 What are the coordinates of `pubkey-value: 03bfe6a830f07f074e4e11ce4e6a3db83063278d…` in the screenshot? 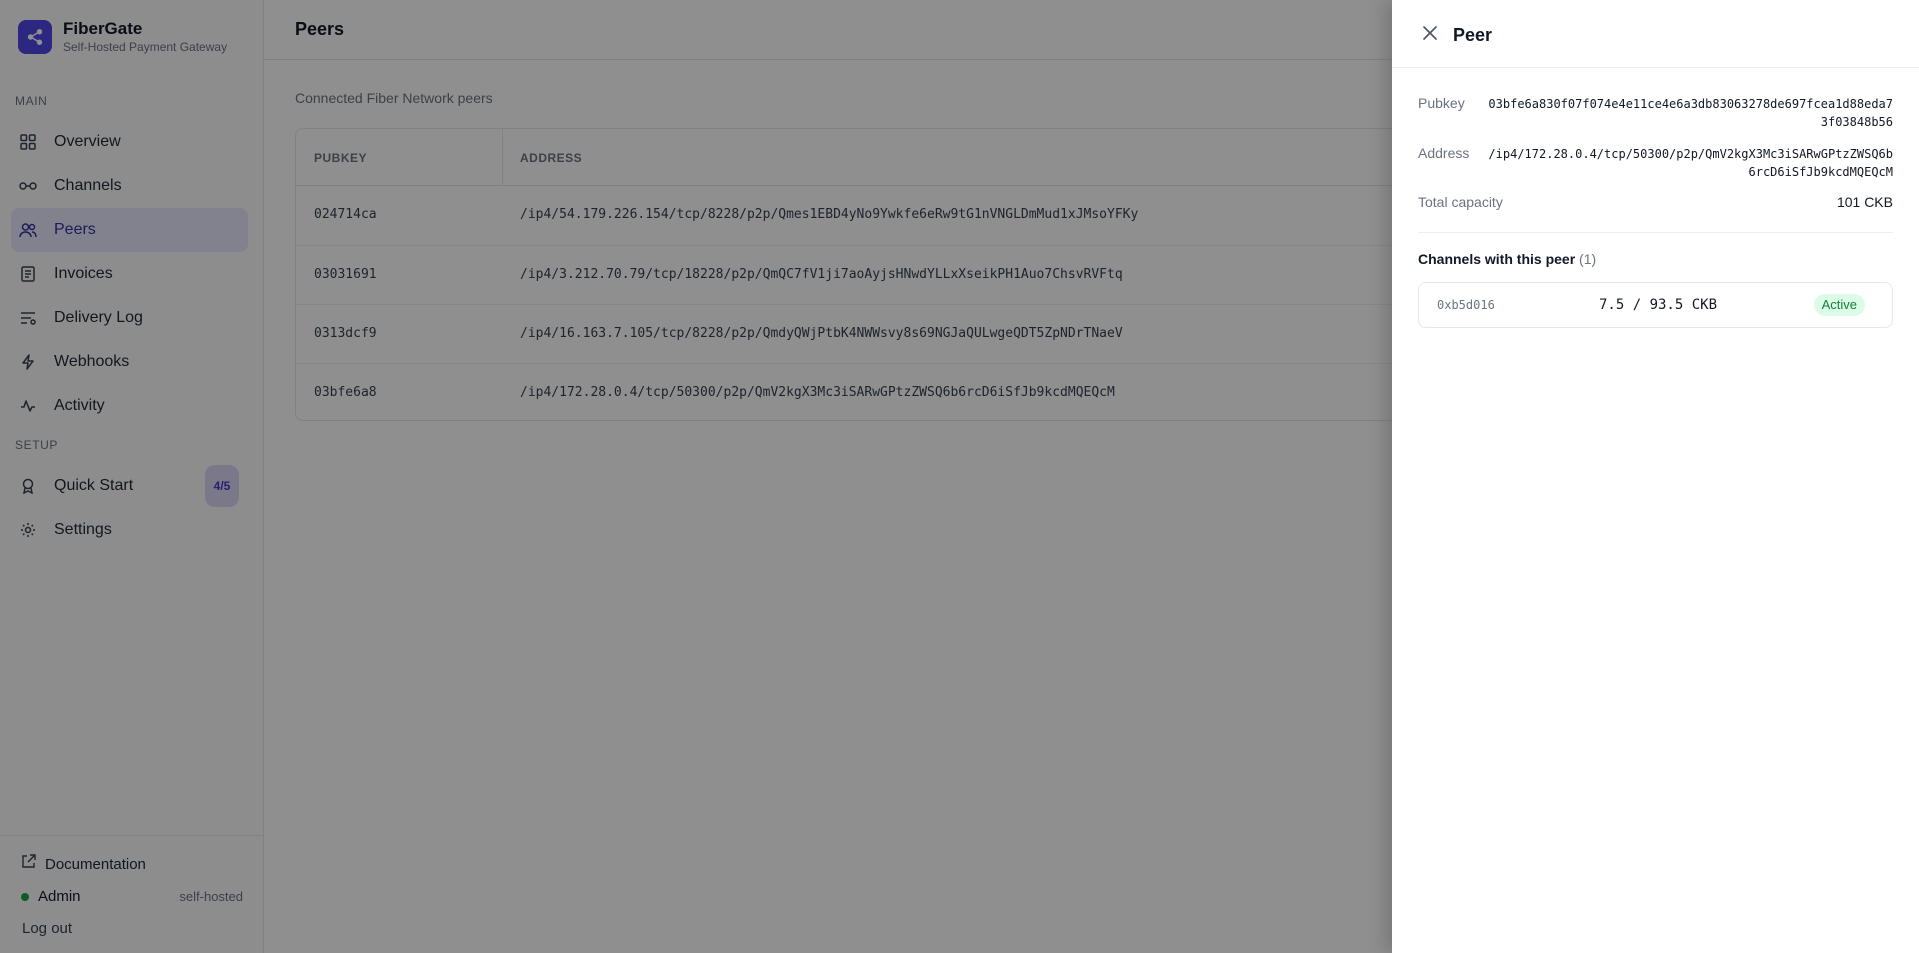 It's located at (1690, 113).